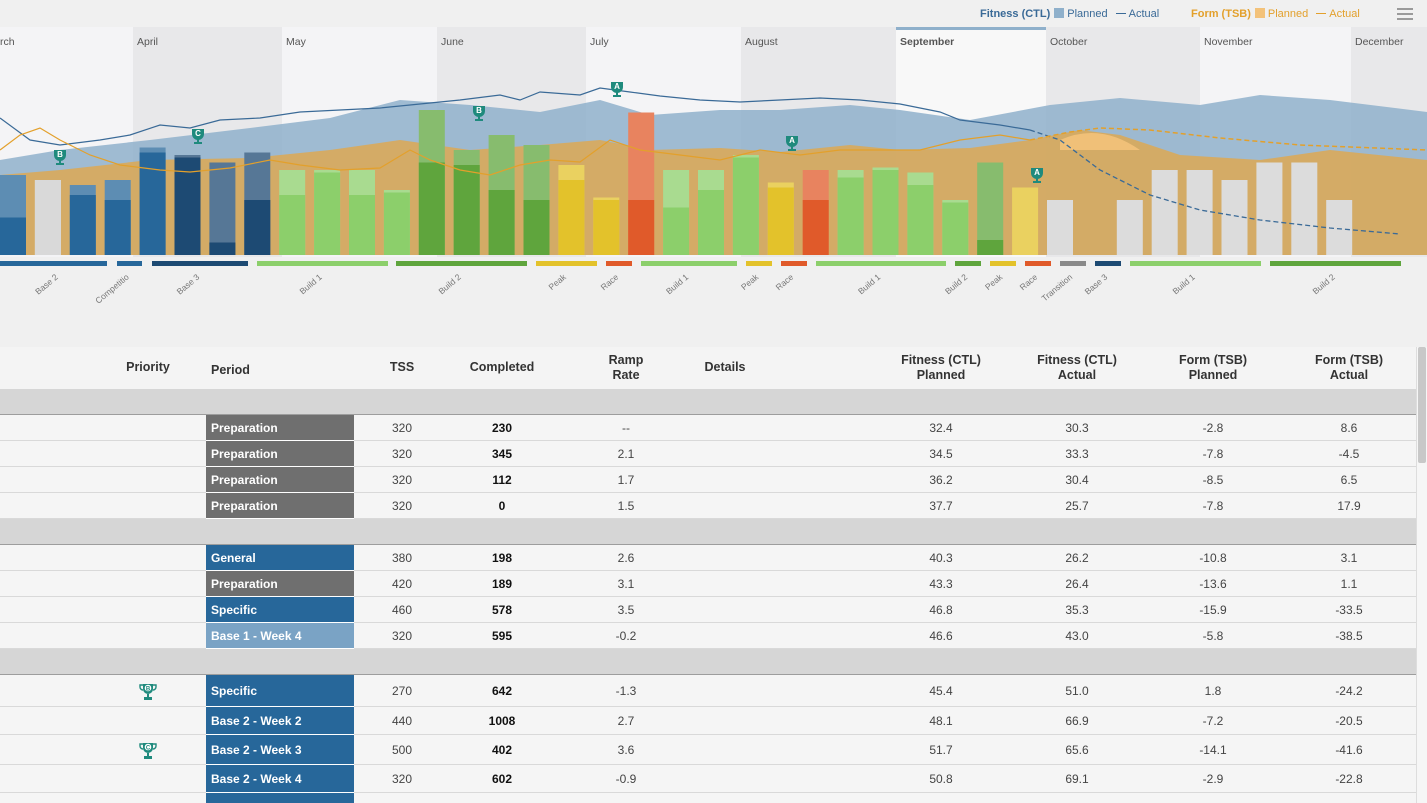 The width and height of the screenshot is (1427, 803). Describe the element at coordinates (1077, 558) in the screenshot. I see `ctl_a-cell: 26.2` at that location.